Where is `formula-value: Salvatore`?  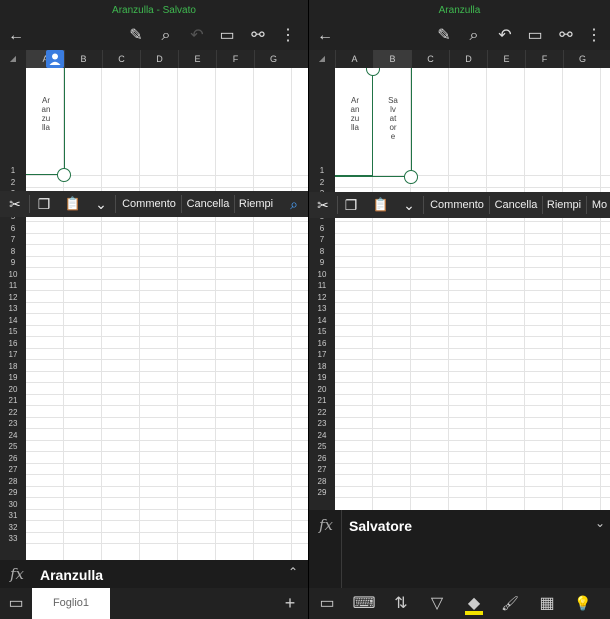
formula-value: Salvatore is located at coordinates (380, 526).